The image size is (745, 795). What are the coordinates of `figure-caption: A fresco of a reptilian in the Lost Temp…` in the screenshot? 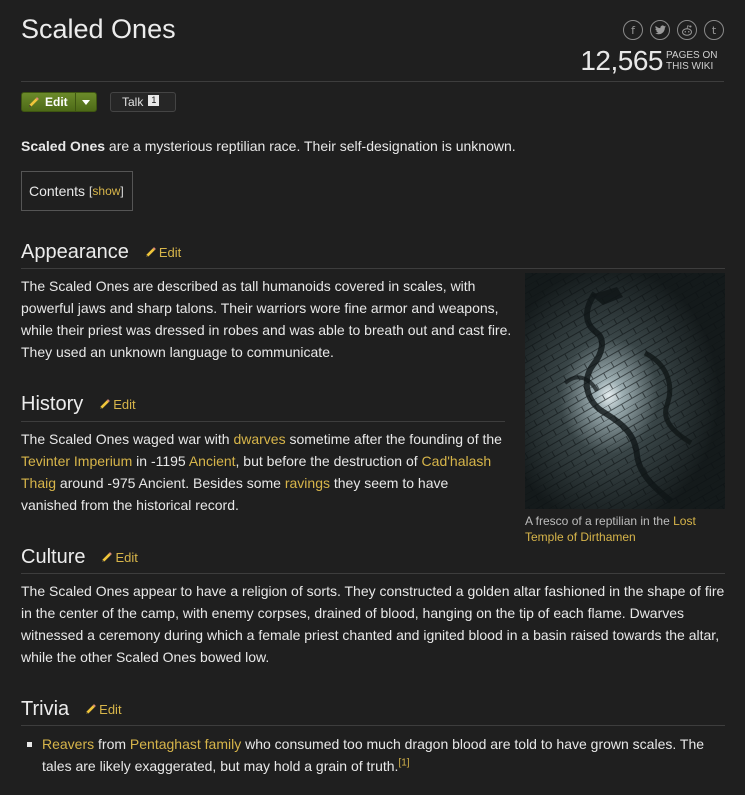 It's located at (610, 529).